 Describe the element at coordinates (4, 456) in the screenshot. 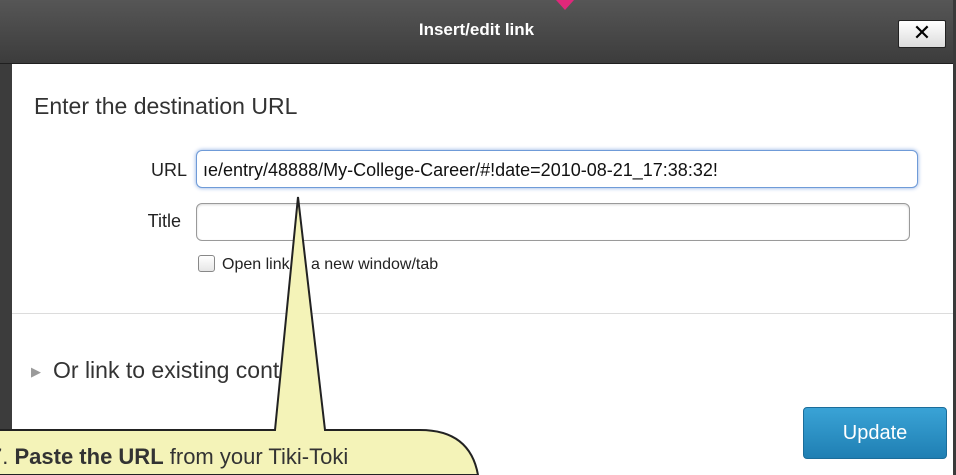

I see `callout-step: 7.` at that location.